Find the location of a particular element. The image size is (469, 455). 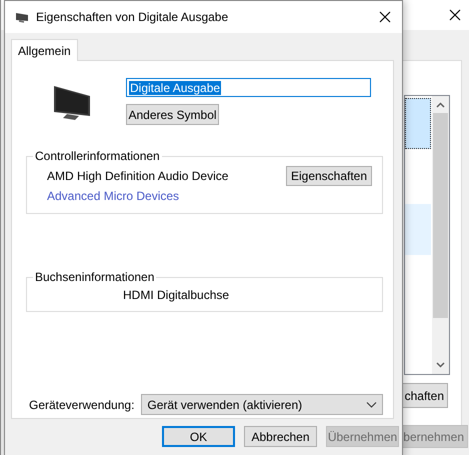

manufacturer-link: Advanced Micro Devices is located at coordinates (103, 199).